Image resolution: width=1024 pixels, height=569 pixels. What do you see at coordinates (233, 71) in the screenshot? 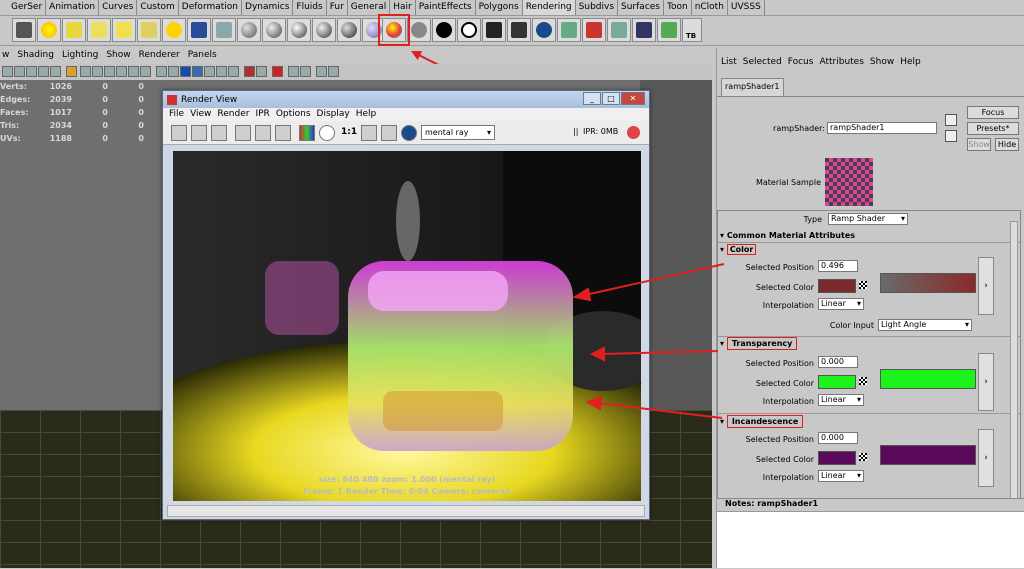
I see `shadows-icon` at bounding box center [233, 71].